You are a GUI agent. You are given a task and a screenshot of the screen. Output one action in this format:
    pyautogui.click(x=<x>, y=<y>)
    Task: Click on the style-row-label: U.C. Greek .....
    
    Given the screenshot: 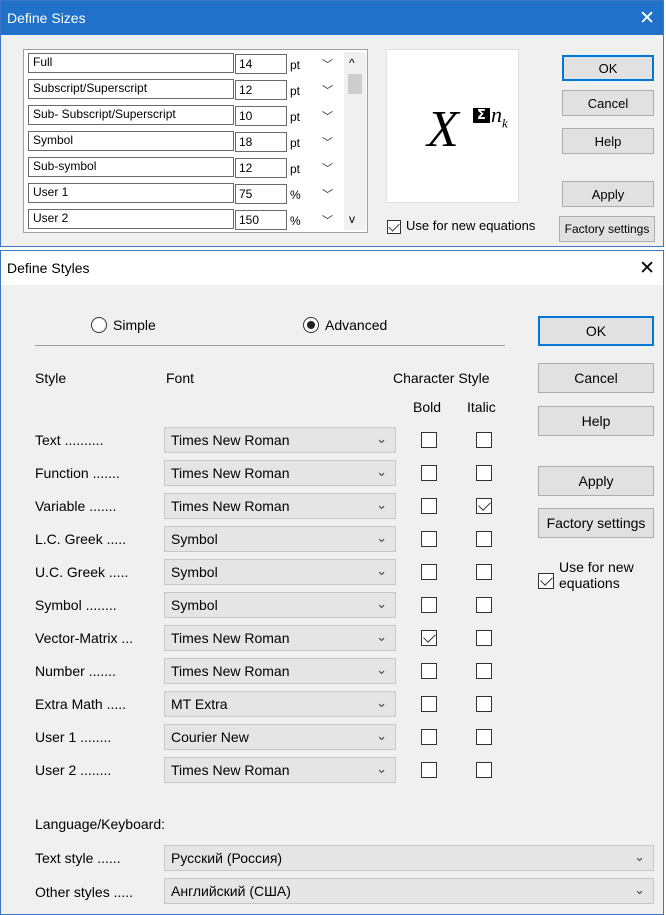 What is the action you would take?
    pyautogui.click(x=82, y=572)
    